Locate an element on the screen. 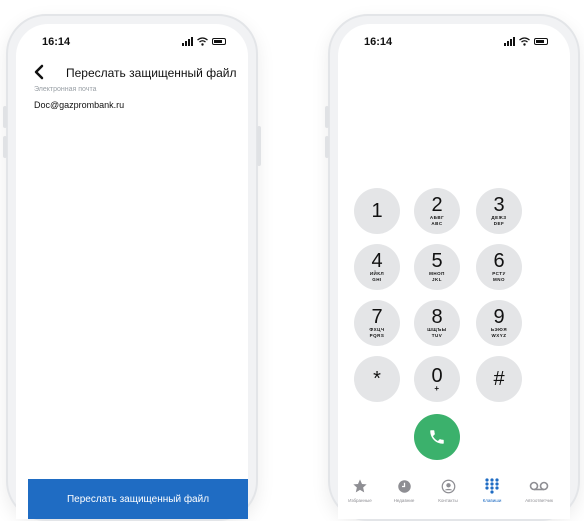 The image size is (584, 521). key-2: 2 АБВГ ABC is located at coordinates (437, 211).